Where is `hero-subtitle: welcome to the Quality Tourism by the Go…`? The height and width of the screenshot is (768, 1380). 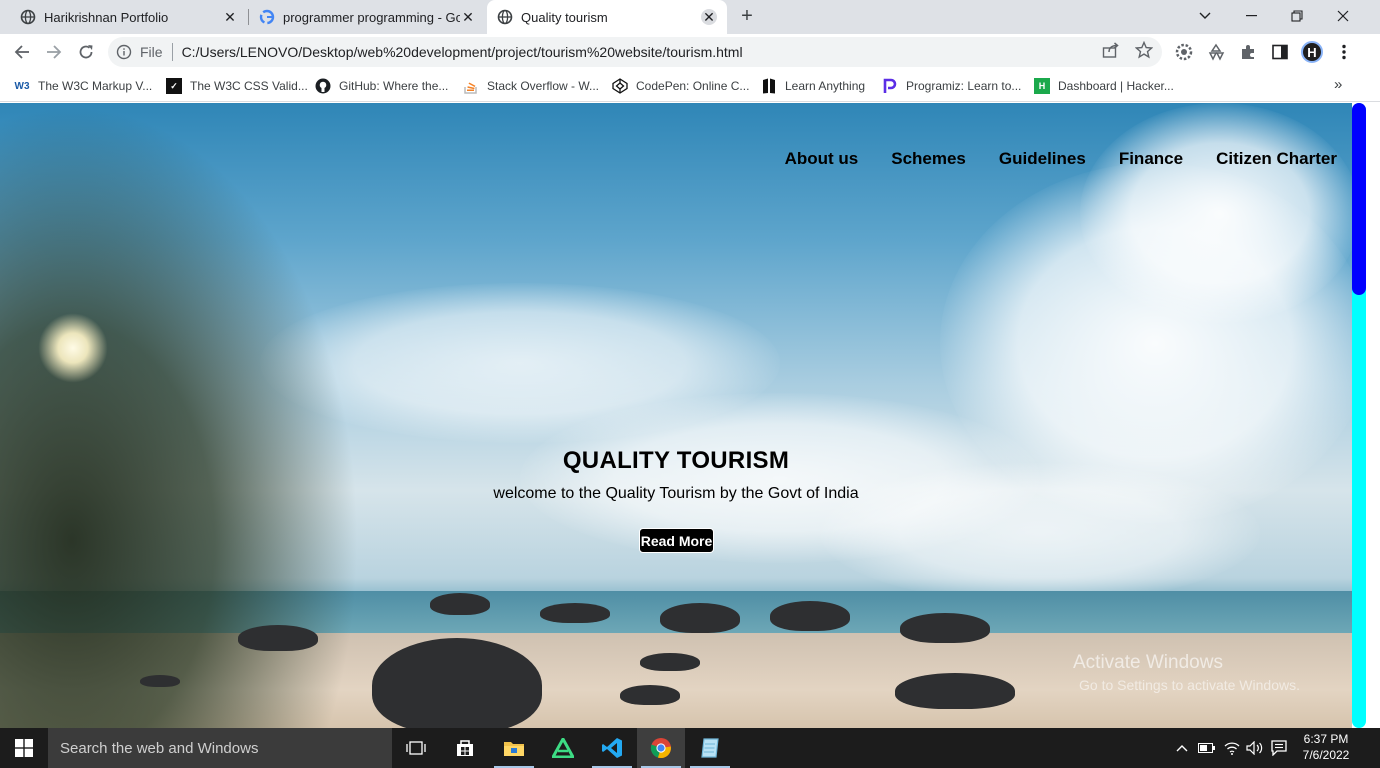 hero-subtitle: welcome to the Quality Tourism by the Go… is located at coordinates (676, 493).